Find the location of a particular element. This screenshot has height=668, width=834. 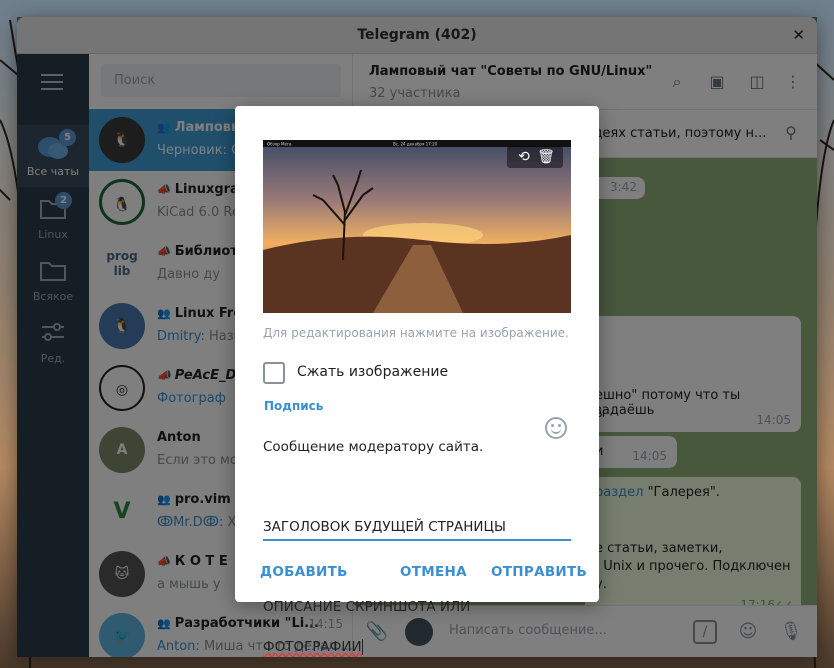

caption-line: ОПИСАНИЕ СКРИНШОТА ИЛИ is located at coordinates (367, 607).